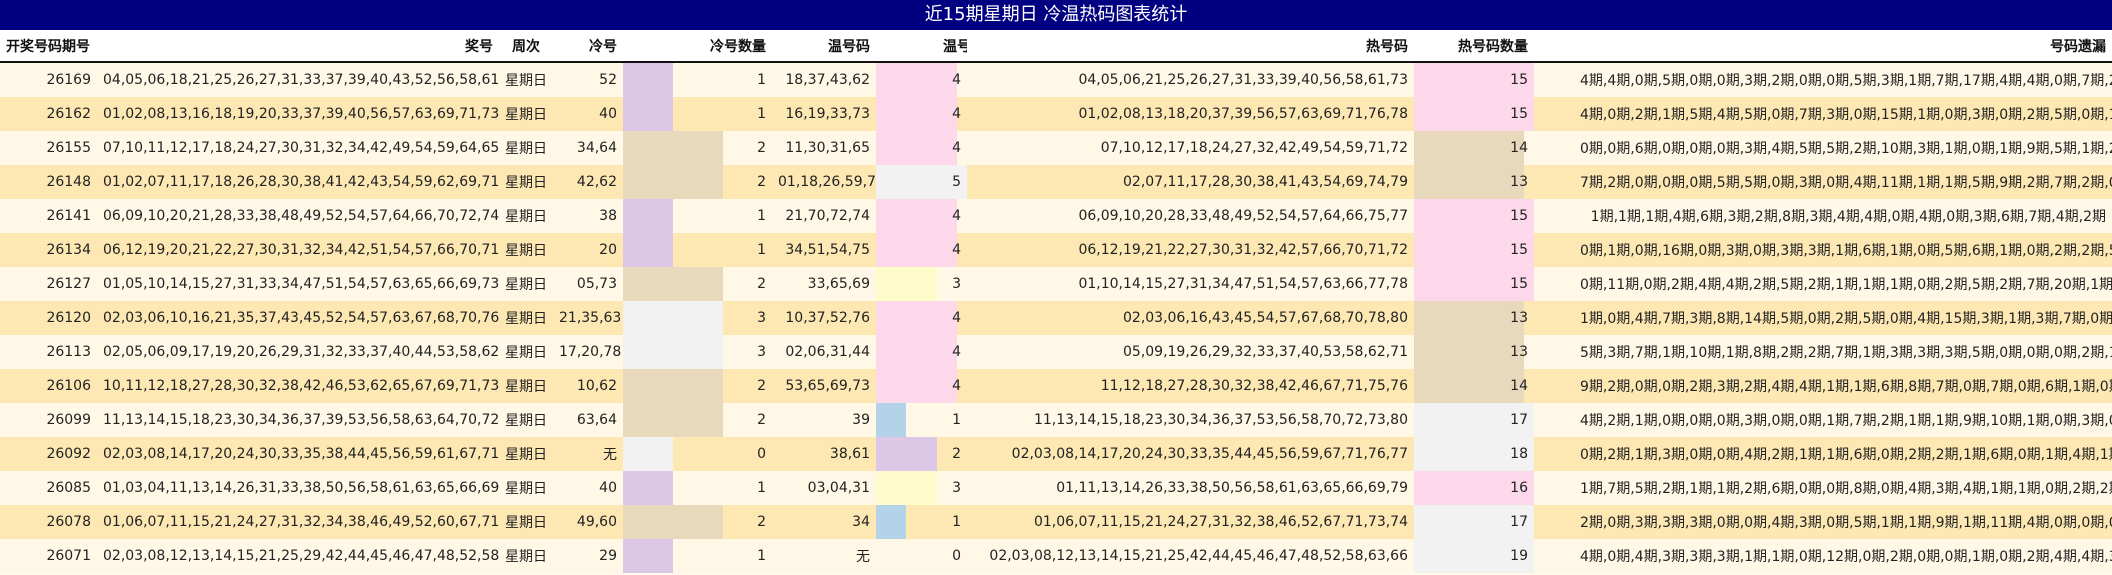 This screenshot has width=2112, height=575. Describe the element at coordinates (1474, 352) in the screenshot. I see `hot-count-cell: 13` at that location.